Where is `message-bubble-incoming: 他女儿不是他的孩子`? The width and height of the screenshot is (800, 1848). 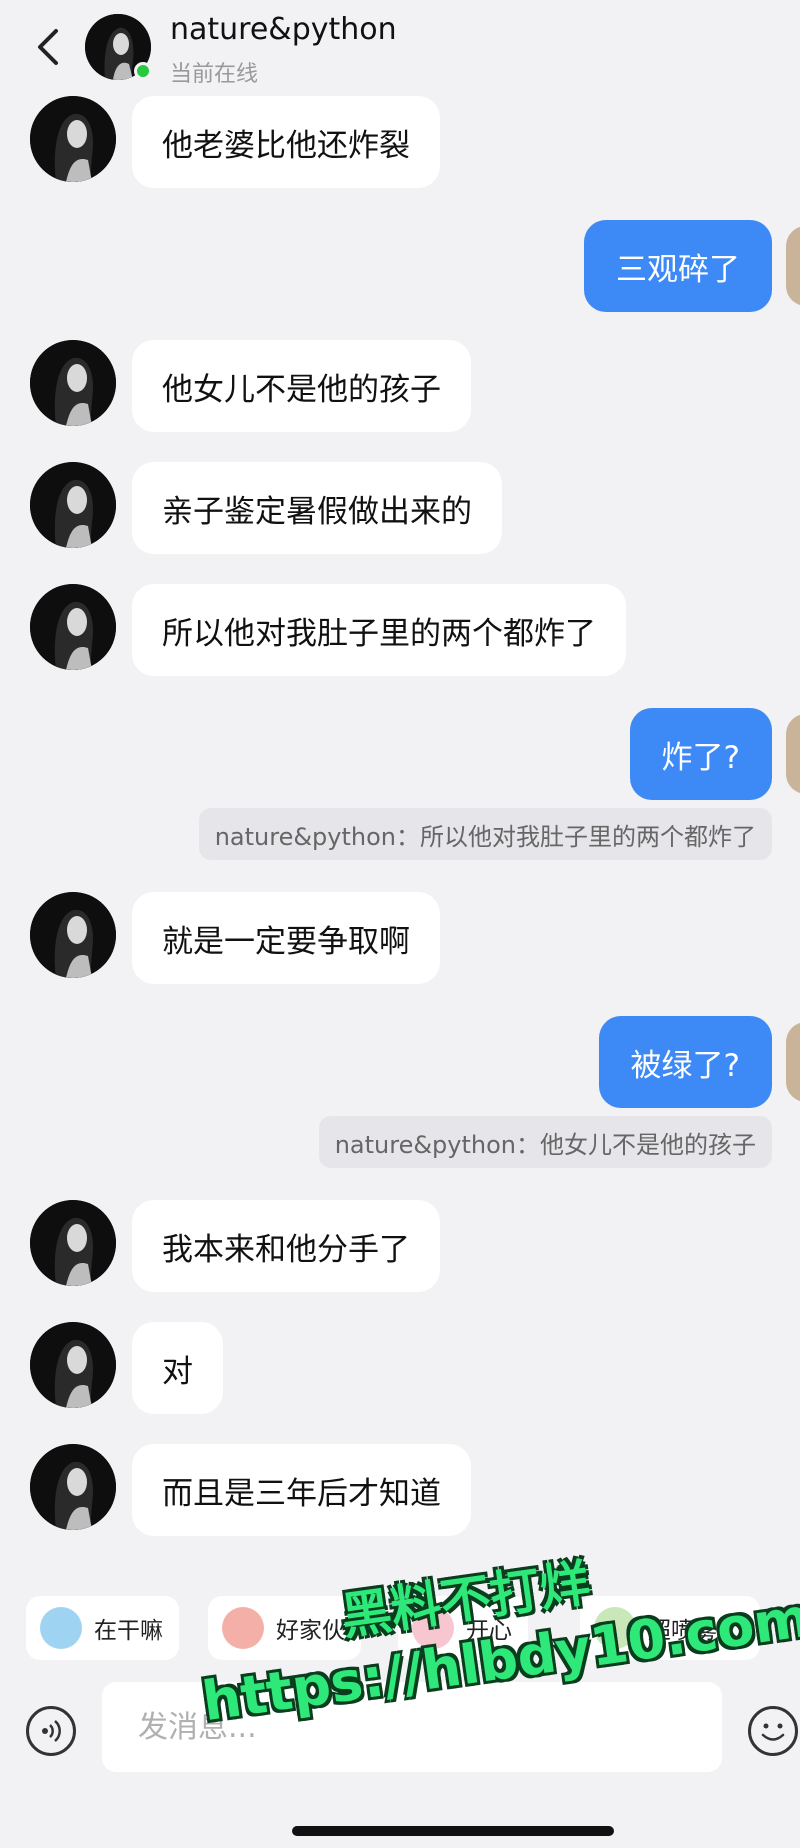
message-bubble-incoming: 他女儿不是他的孩子 is located at coordinates (301, 386).